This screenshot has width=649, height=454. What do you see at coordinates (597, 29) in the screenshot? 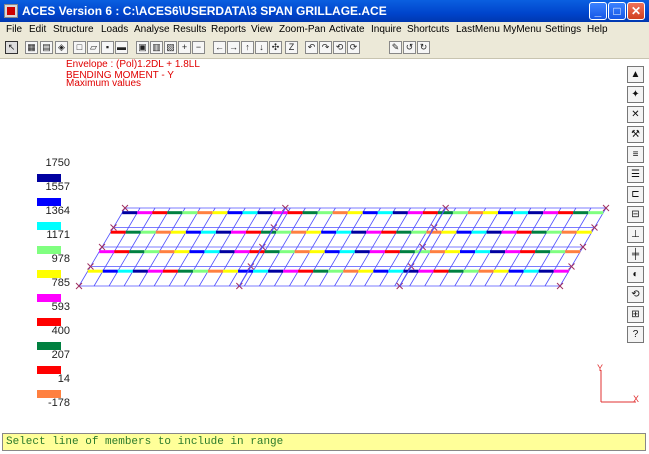
I see `menu-help: Help` at bounding box center [597, 29].